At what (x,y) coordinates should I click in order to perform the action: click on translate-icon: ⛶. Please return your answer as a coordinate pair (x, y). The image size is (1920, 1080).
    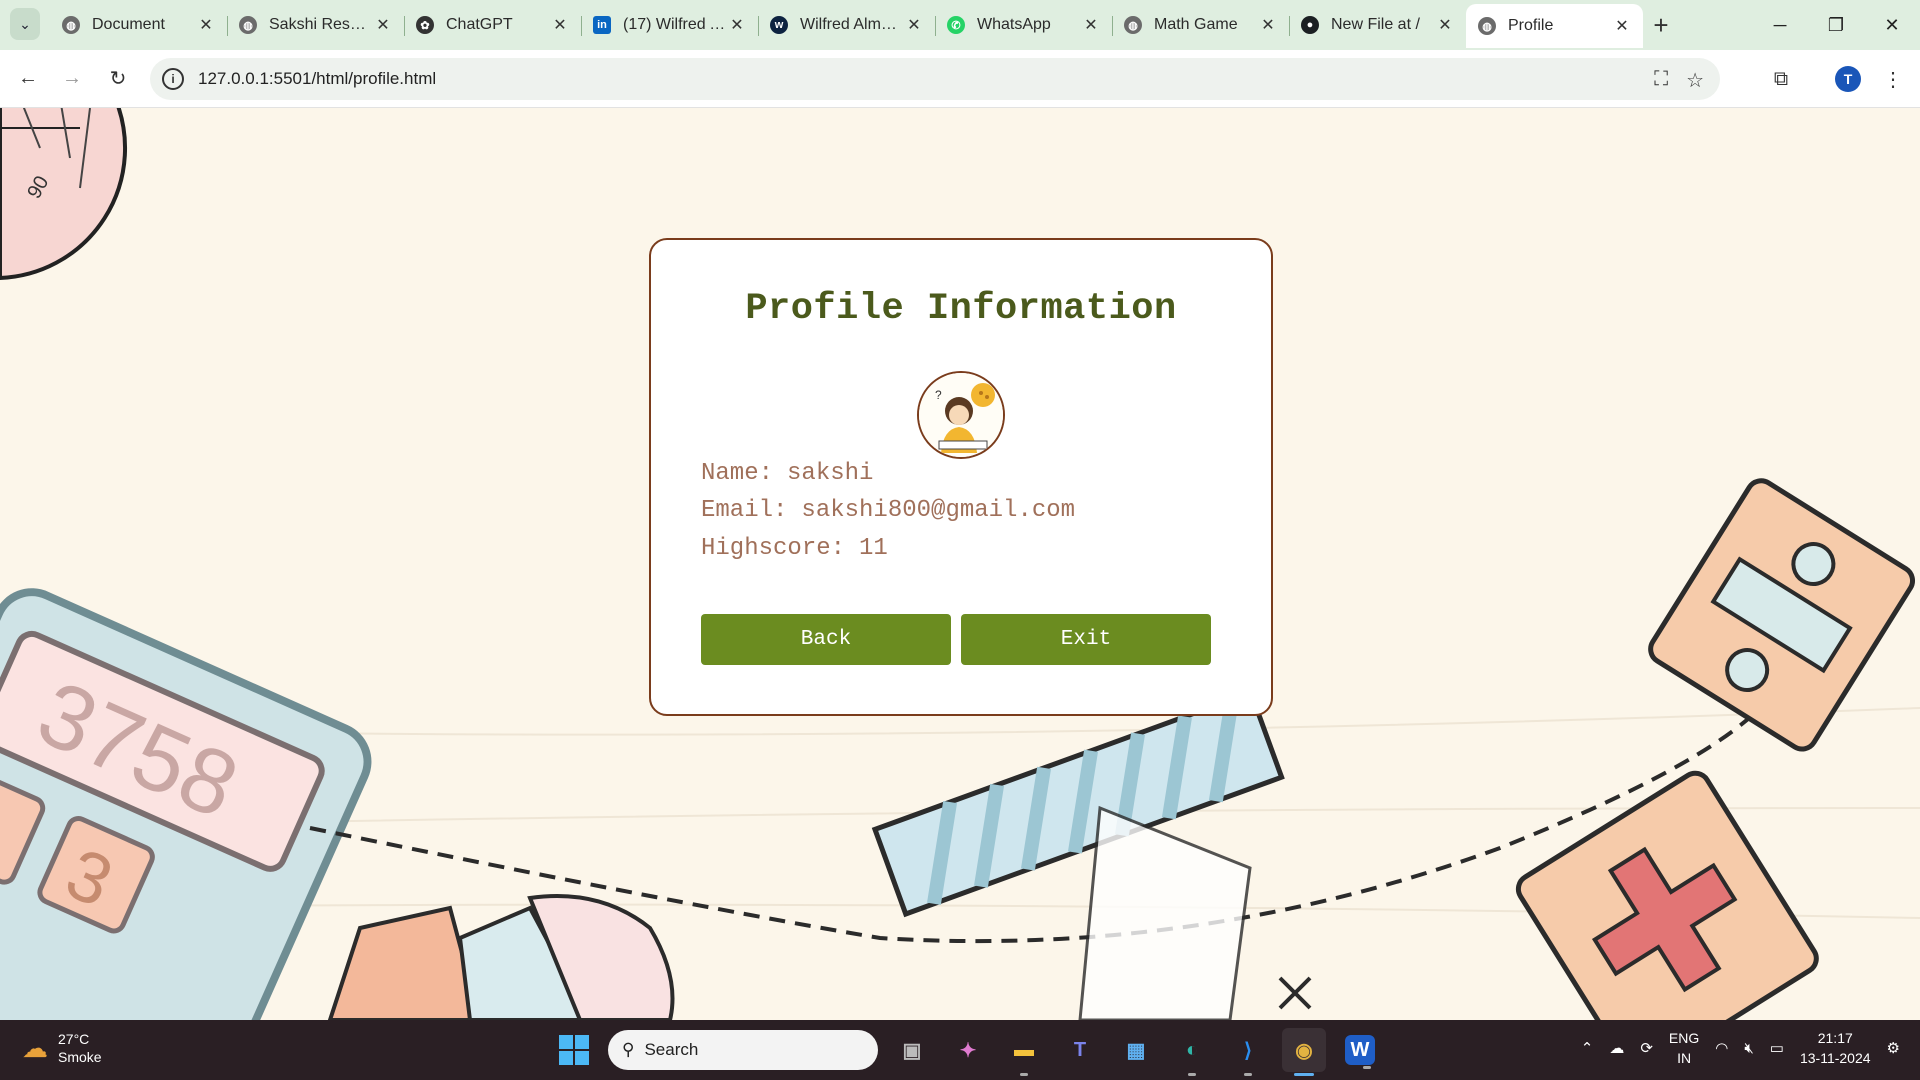
    Looking at the image, I should click on (1661, 80).